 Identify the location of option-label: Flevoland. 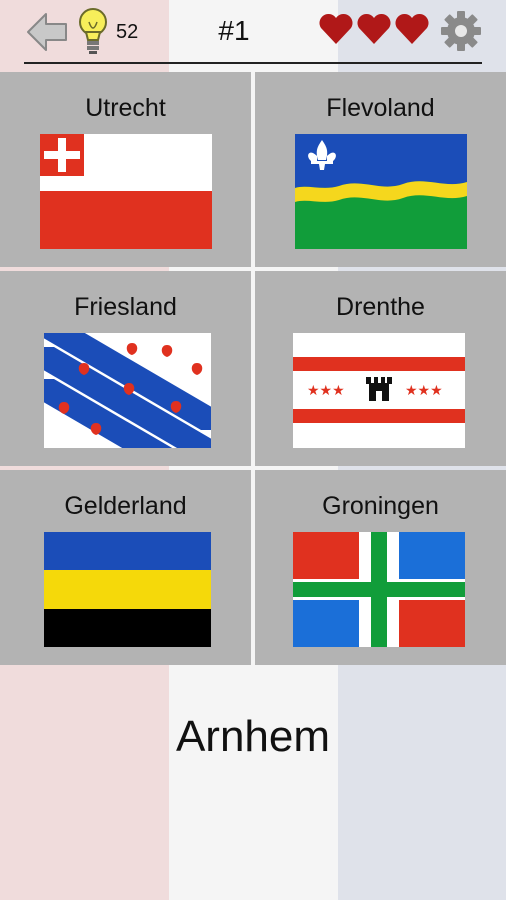
(380, 108).